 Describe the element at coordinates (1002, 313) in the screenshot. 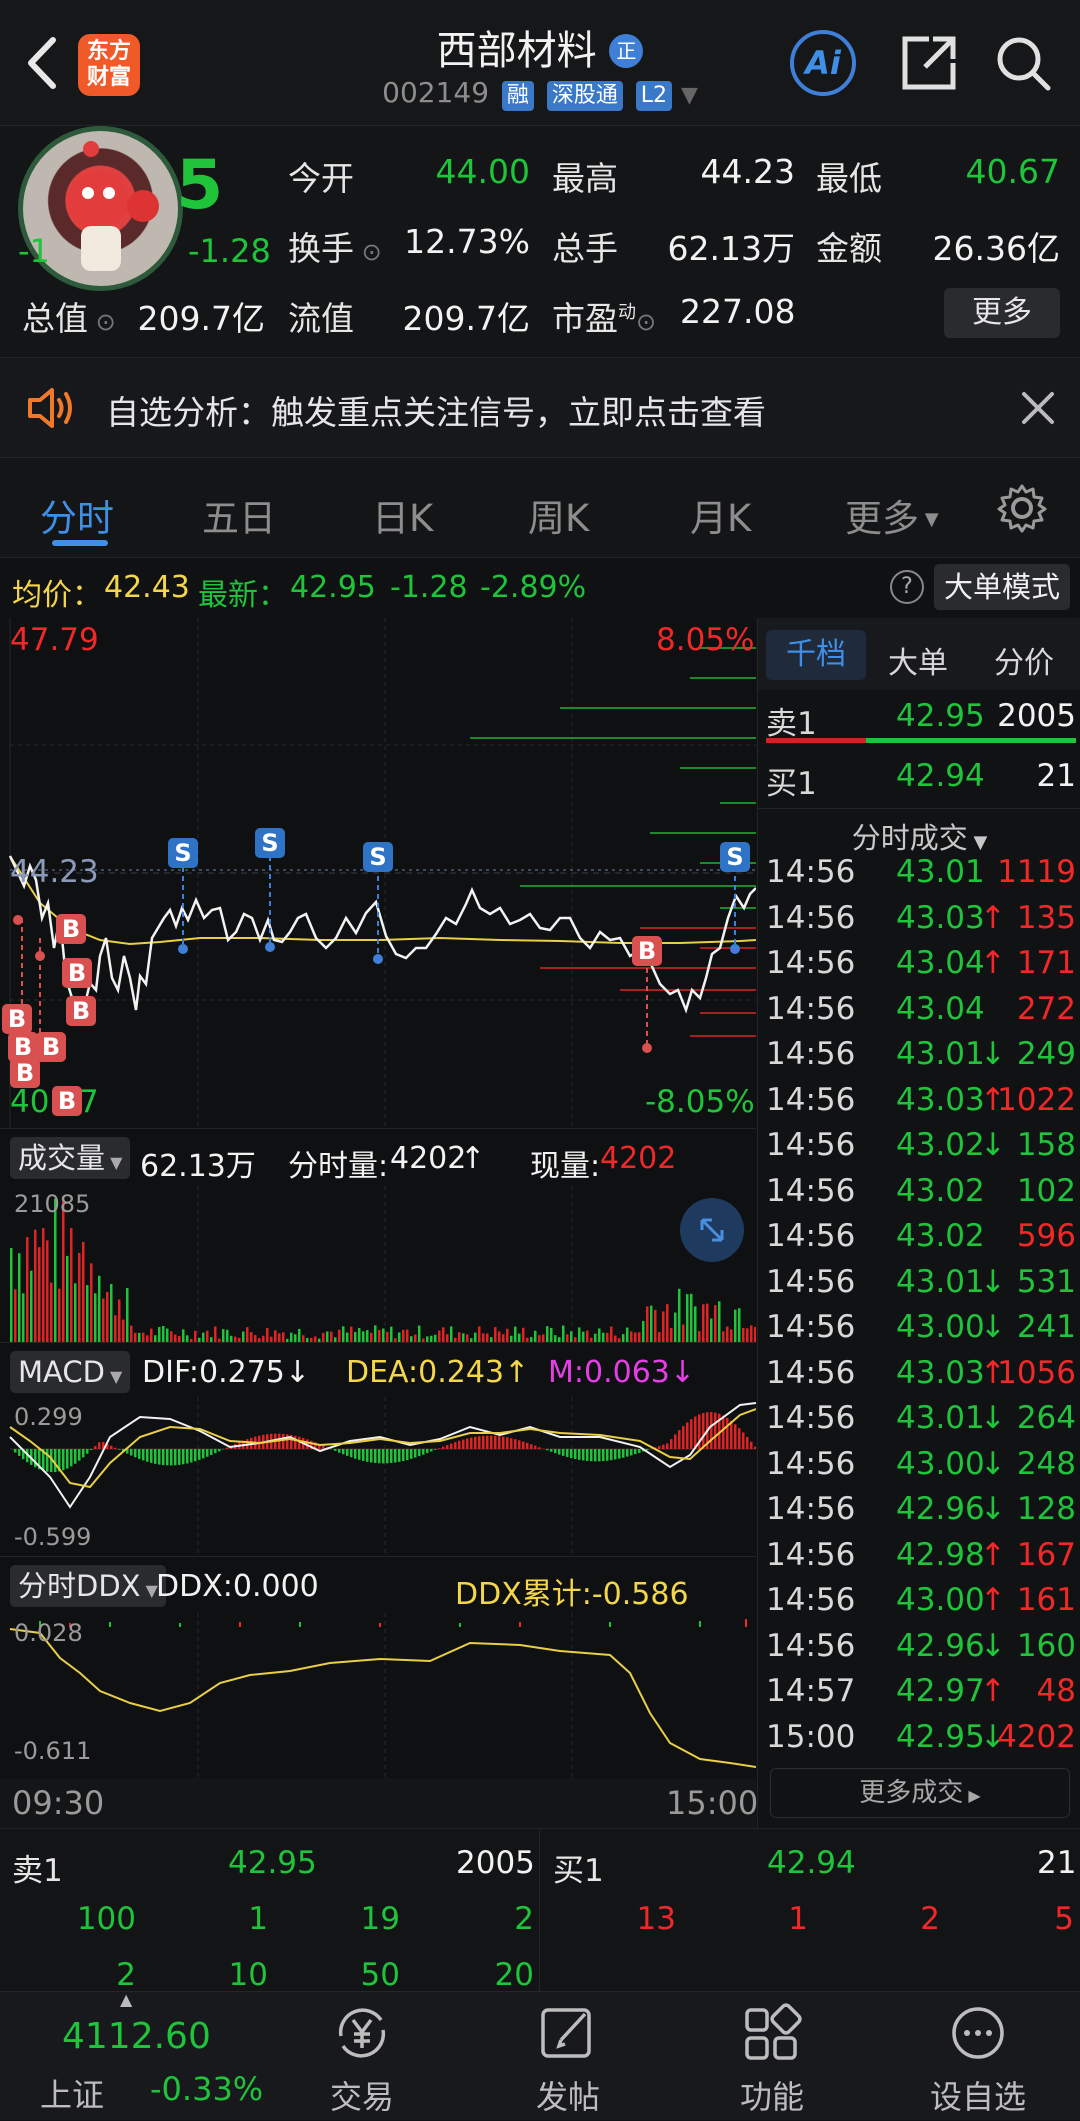

I see `more-button: 更多` at that location.